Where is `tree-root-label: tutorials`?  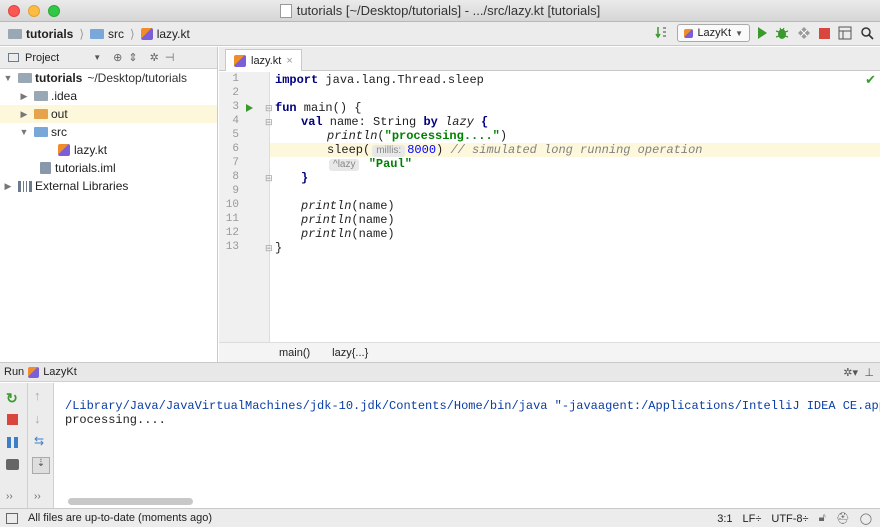
tree-root-label: tutorials is located at coordinates (59, 78).